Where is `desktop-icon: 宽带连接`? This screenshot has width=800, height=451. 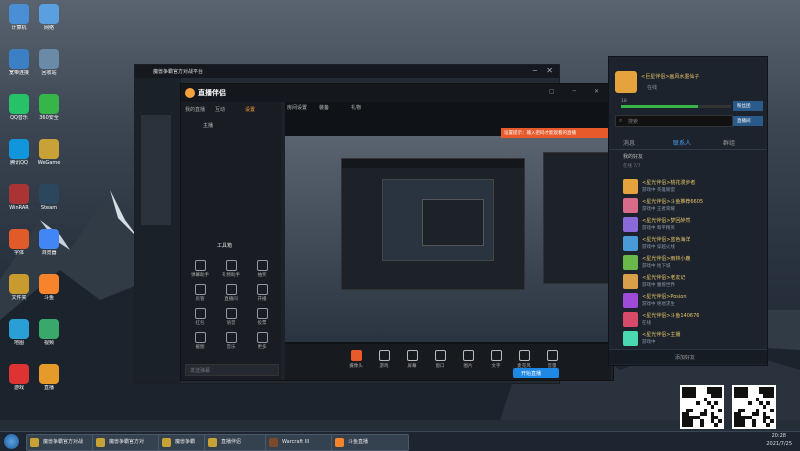
desktop-icon: 宽带连接 is located at coordinates (19, 62).